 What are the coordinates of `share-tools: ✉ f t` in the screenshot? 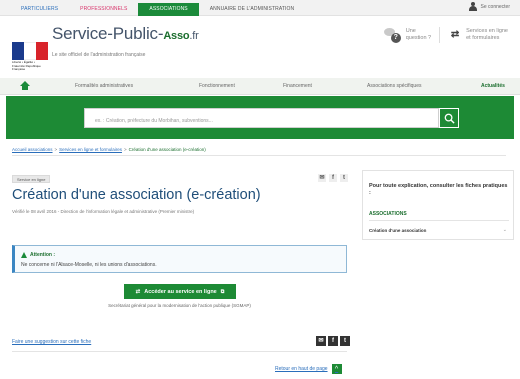 It's located at (333, 178).